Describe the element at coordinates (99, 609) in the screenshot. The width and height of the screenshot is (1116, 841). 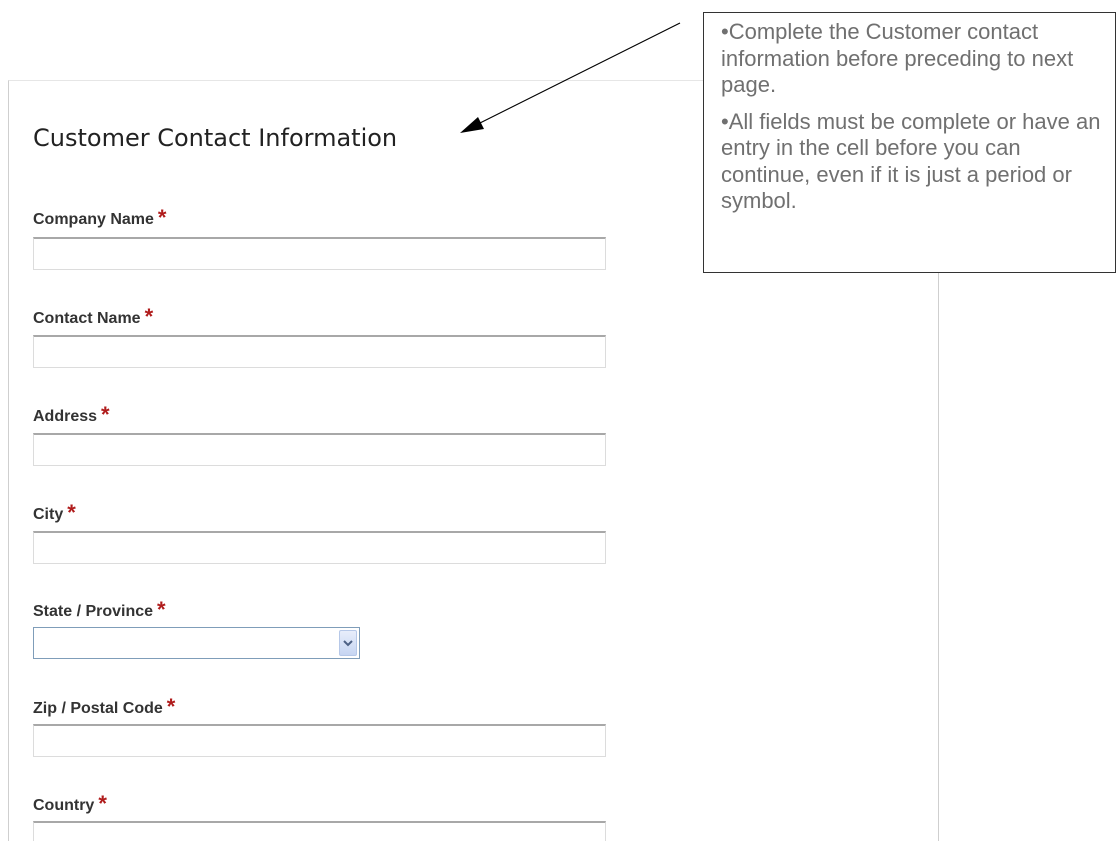
I see `state-province-label: State / Province *` at that location.